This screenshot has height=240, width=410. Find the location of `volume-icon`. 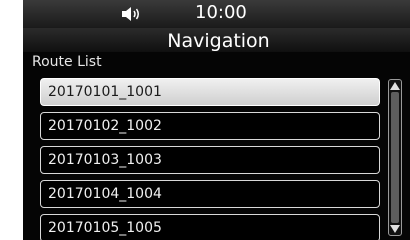

volume-icon is located at coordinates (130, 14).